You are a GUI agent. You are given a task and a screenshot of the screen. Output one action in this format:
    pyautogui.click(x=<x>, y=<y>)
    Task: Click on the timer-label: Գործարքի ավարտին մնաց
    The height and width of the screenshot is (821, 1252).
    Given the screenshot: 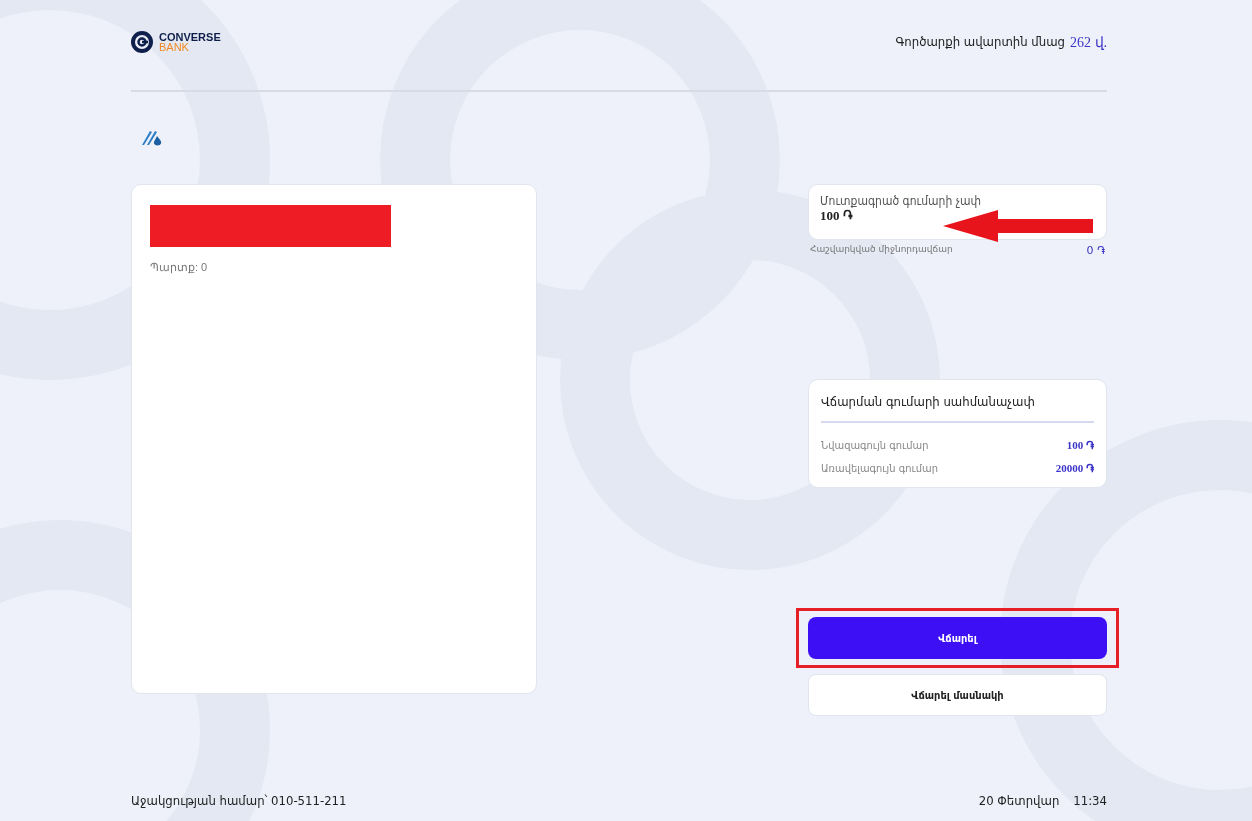 What is the action you would take?
    pyautogui.click(x=980, y=42)
    